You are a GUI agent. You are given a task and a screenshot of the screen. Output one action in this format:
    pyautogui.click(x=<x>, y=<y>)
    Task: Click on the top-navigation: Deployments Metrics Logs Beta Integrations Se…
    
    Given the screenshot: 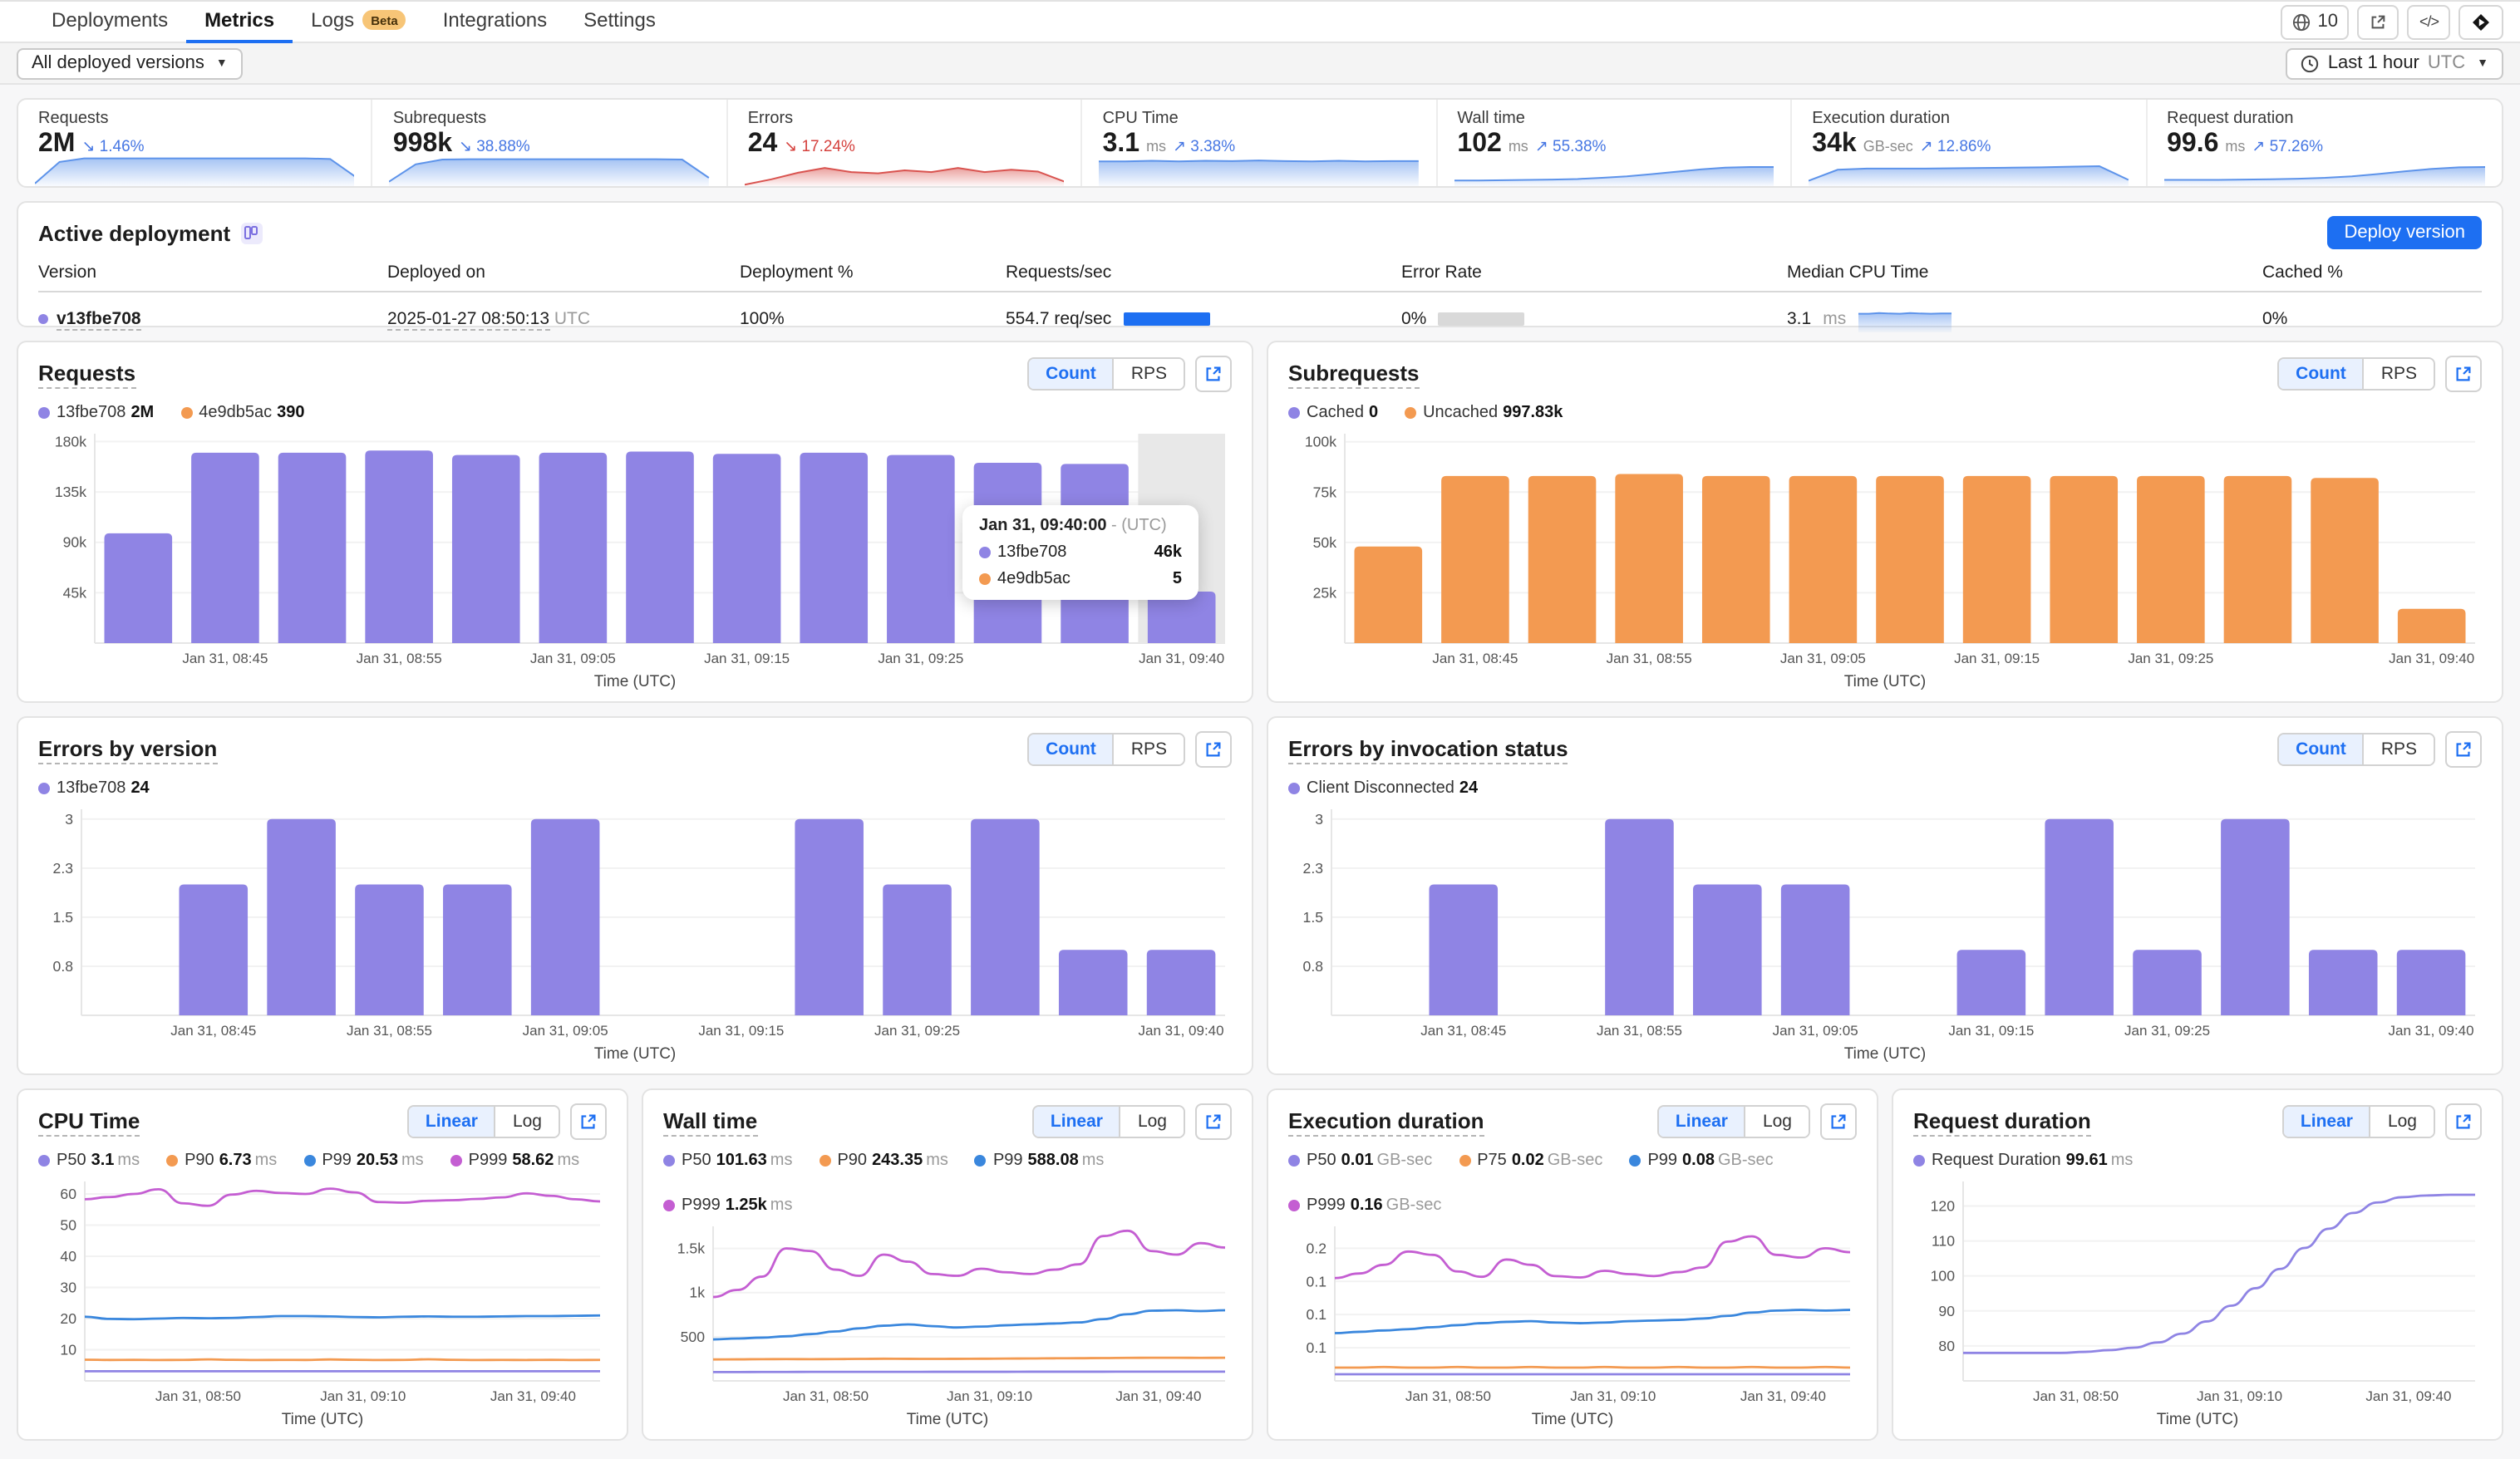 What is the action you would take?
    pyautogui.click(x=1260, y=21)
    